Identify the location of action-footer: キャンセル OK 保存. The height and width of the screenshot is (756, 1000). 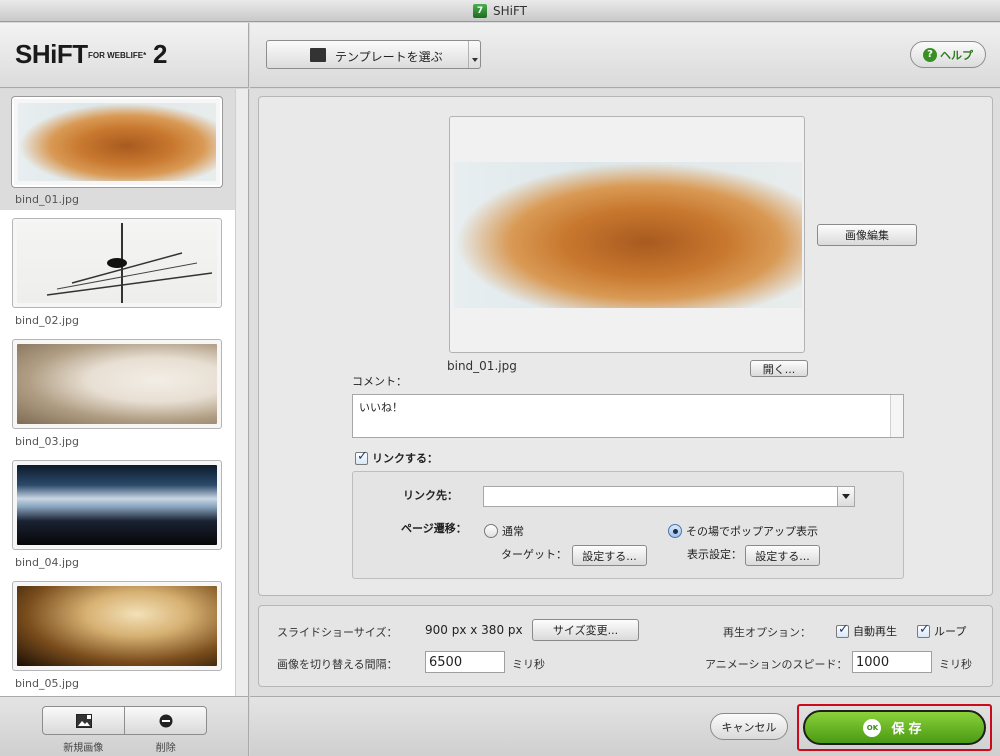
(625, 726).